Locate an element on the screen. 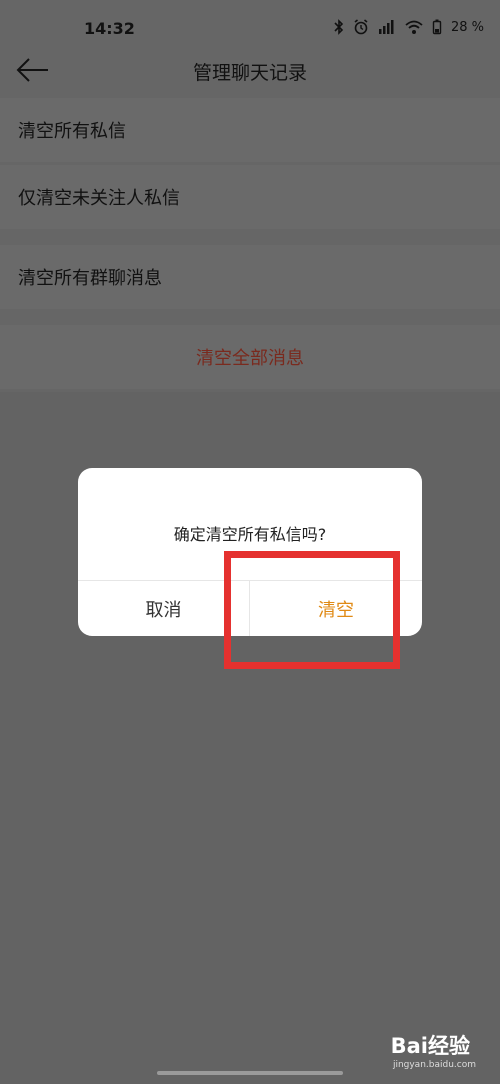 This screenshot has height=1084, width=500. signal-icon is located at coordinates (387, 27).